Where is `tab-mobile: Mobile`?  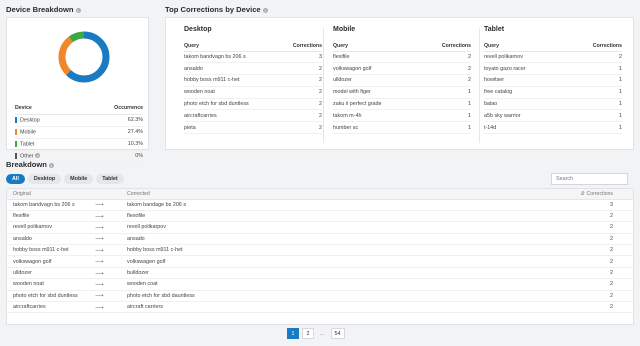 tab-mobile: Mobile is located at coordinates (79, 179).